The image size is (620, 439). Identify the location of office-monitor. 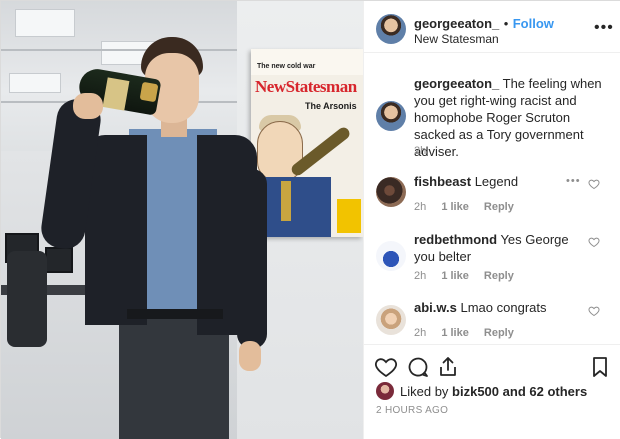
(59, 260).